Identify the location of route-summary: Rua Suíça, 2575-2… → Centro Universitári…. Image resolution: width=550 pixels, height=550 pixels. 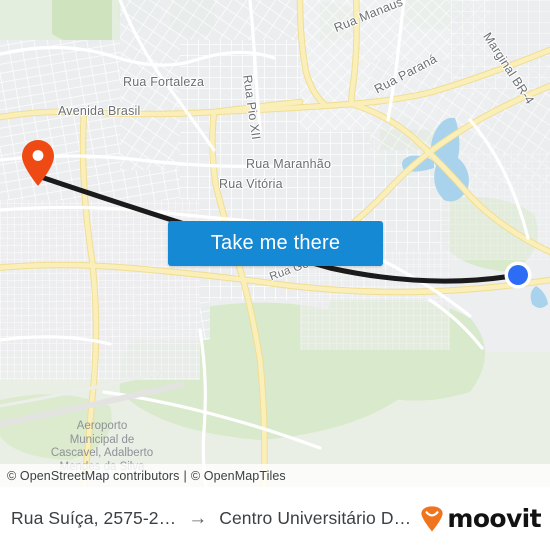
(212, 518).